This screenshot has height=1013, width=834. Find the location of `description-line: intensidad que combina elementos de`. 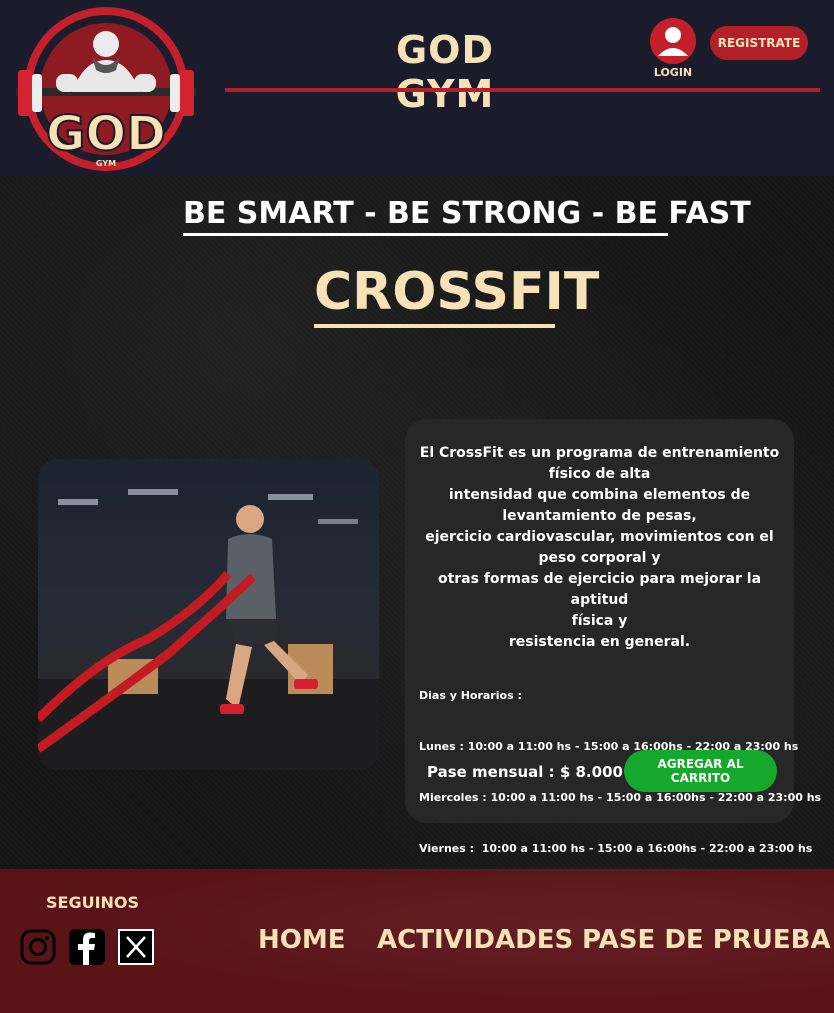

description-line: intensidad que combina elementos de is located at coordinates (599, 495).